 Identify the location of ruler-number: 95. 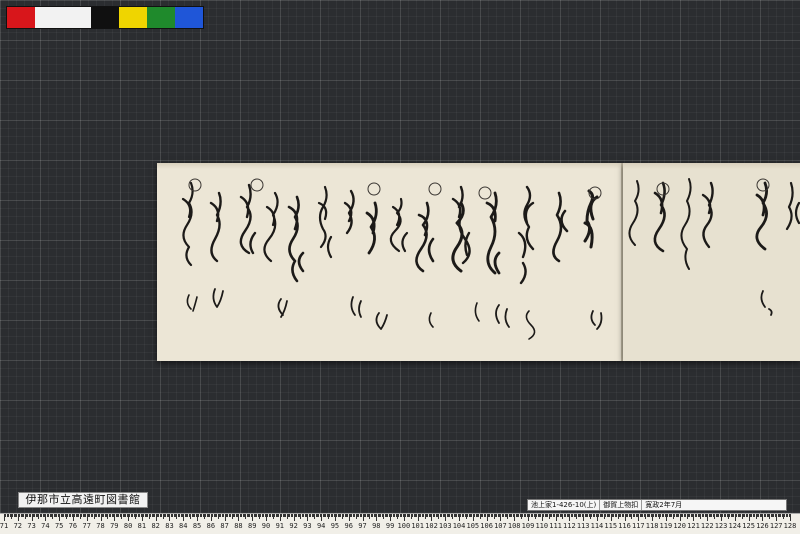
(335, 526).